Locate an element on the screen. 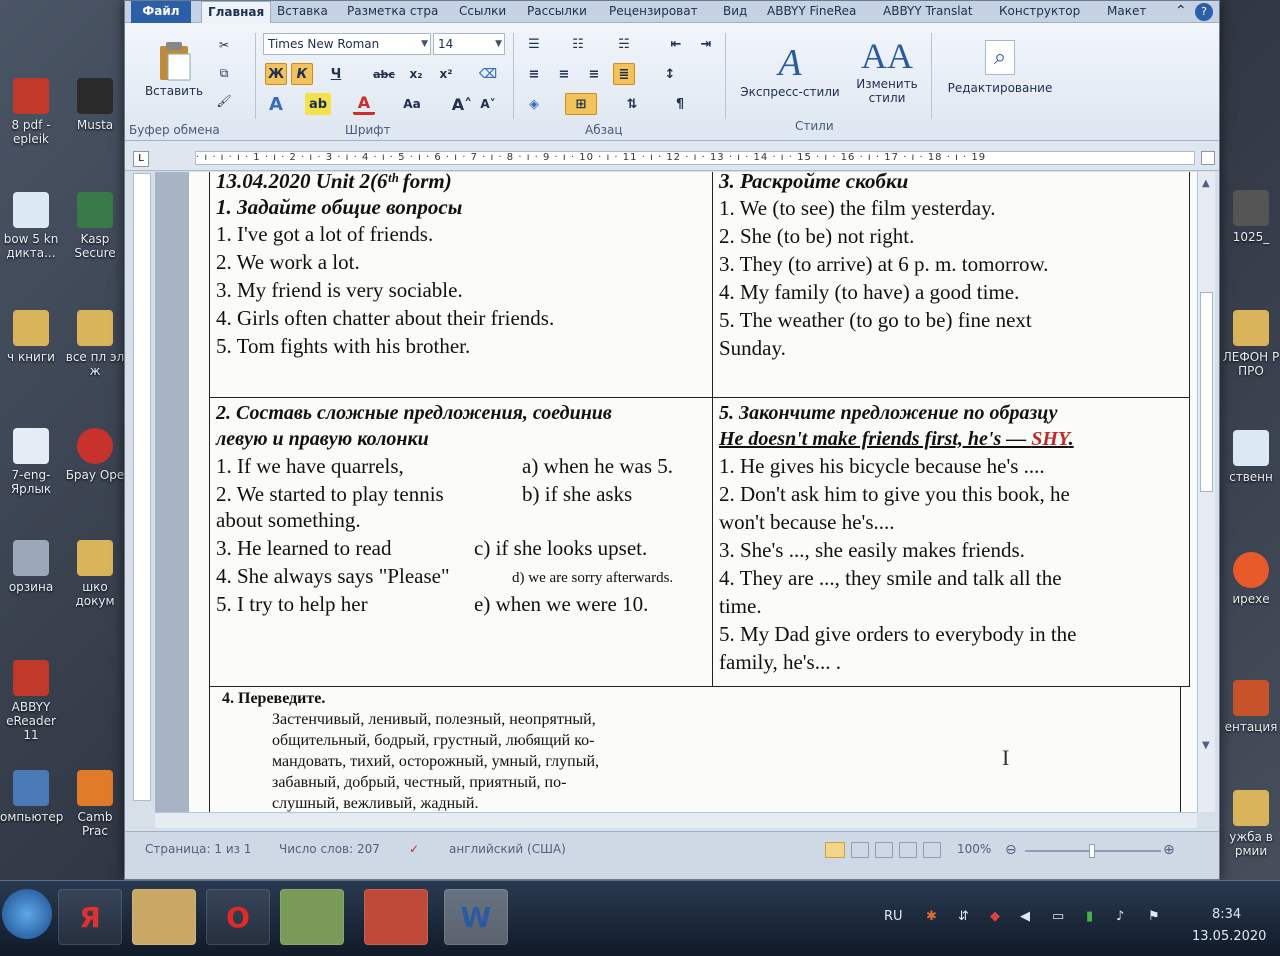 The image size is (1280, 956). book-app-taskbar-icon is located at coordinates (396, 917).